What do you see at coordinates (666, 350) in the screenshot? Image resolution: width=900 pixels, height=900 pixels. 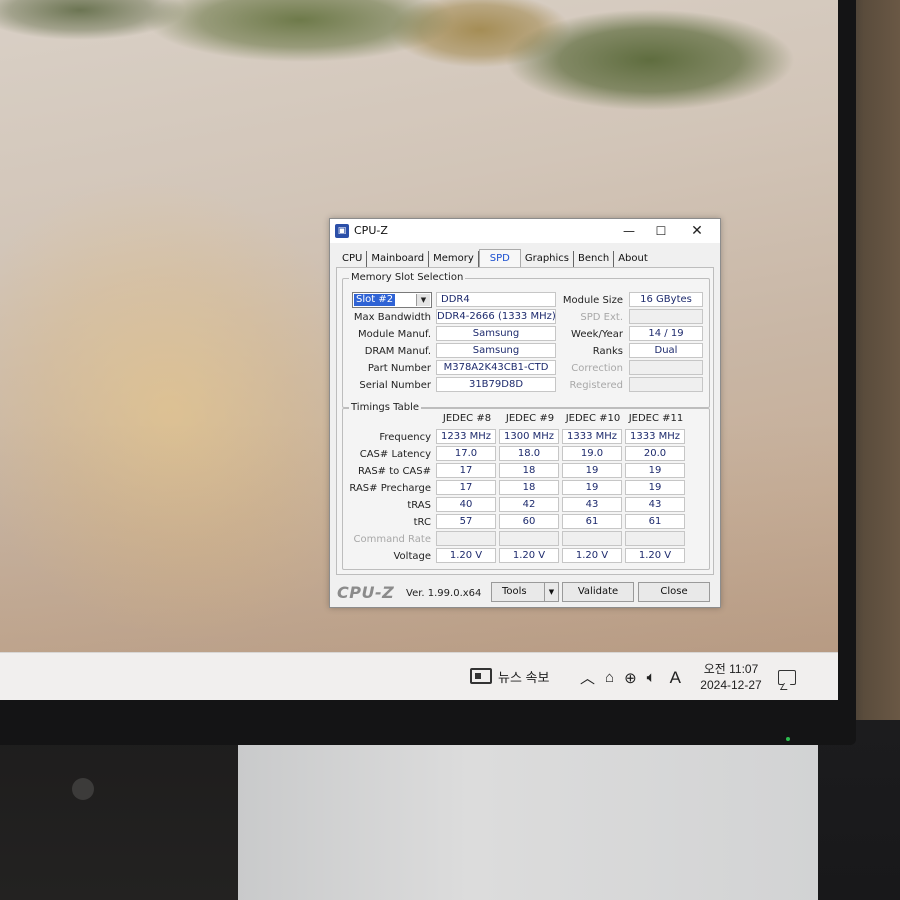 I see `ranks-value: Dual` at bounding box center [666, 350].